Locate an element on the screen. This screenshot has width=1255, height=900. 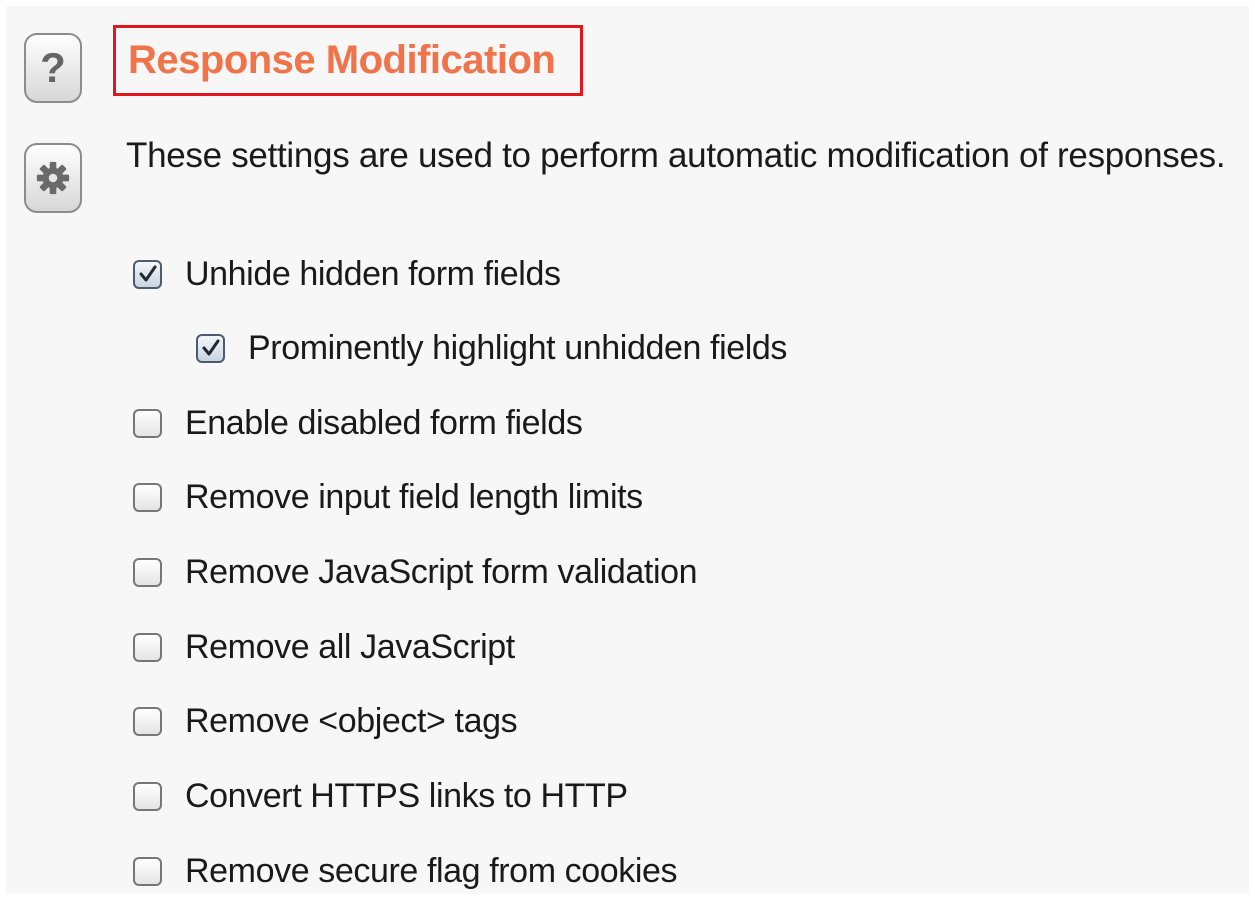
option-label: Remove JavaScript form validation is located at coordinates (441, 571).